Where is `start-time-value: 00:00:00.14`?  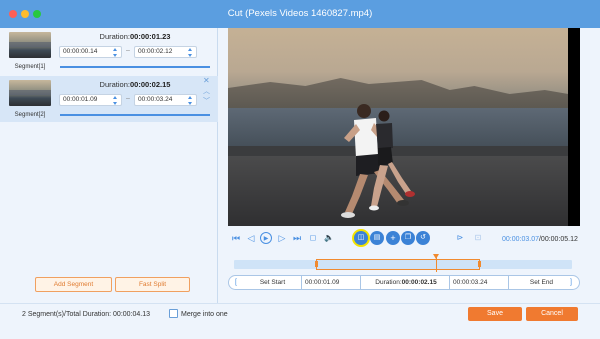 start-time-value: 00:00:00.14 is located at coordinates (80, 51).